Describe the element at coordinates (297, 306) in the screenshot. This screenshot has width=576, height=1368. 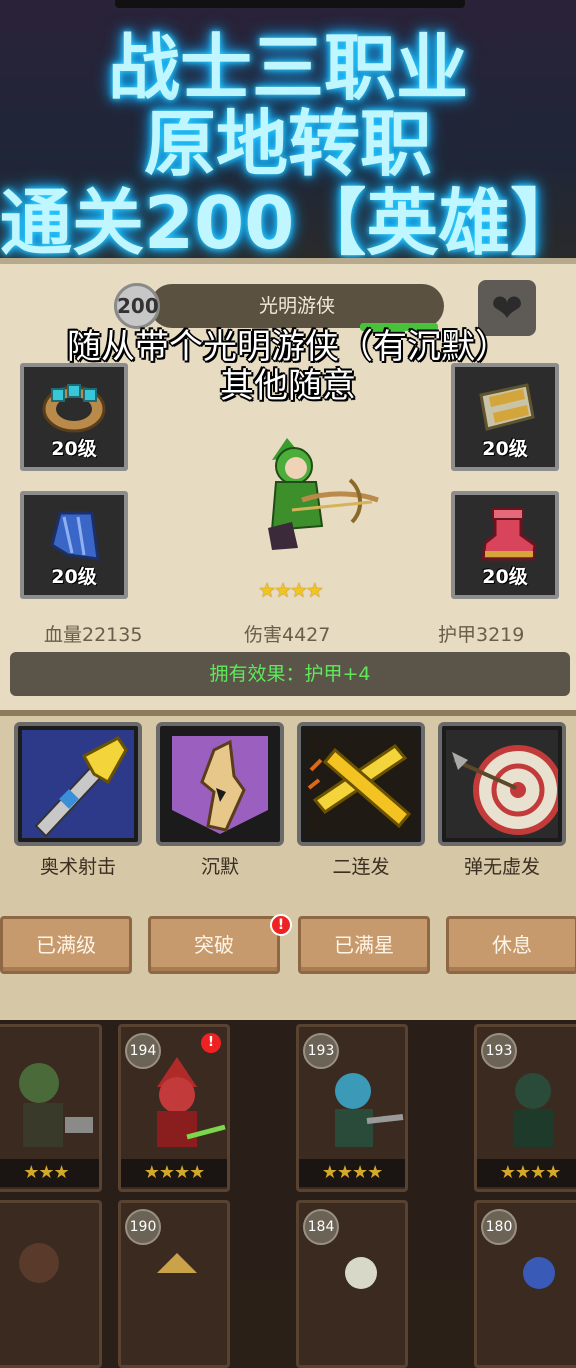
I see `hero-name-plate: 光明游侠` at that location.